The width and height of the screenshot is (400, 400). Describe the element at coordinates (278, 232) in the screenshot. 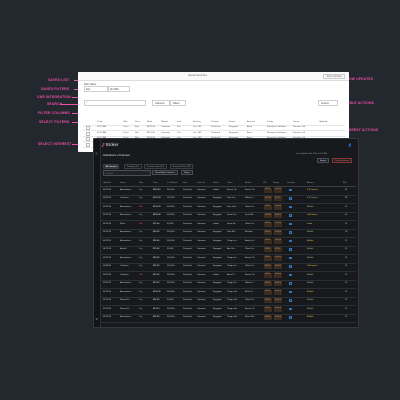

I see `funge-pill: $160.00` at that location.